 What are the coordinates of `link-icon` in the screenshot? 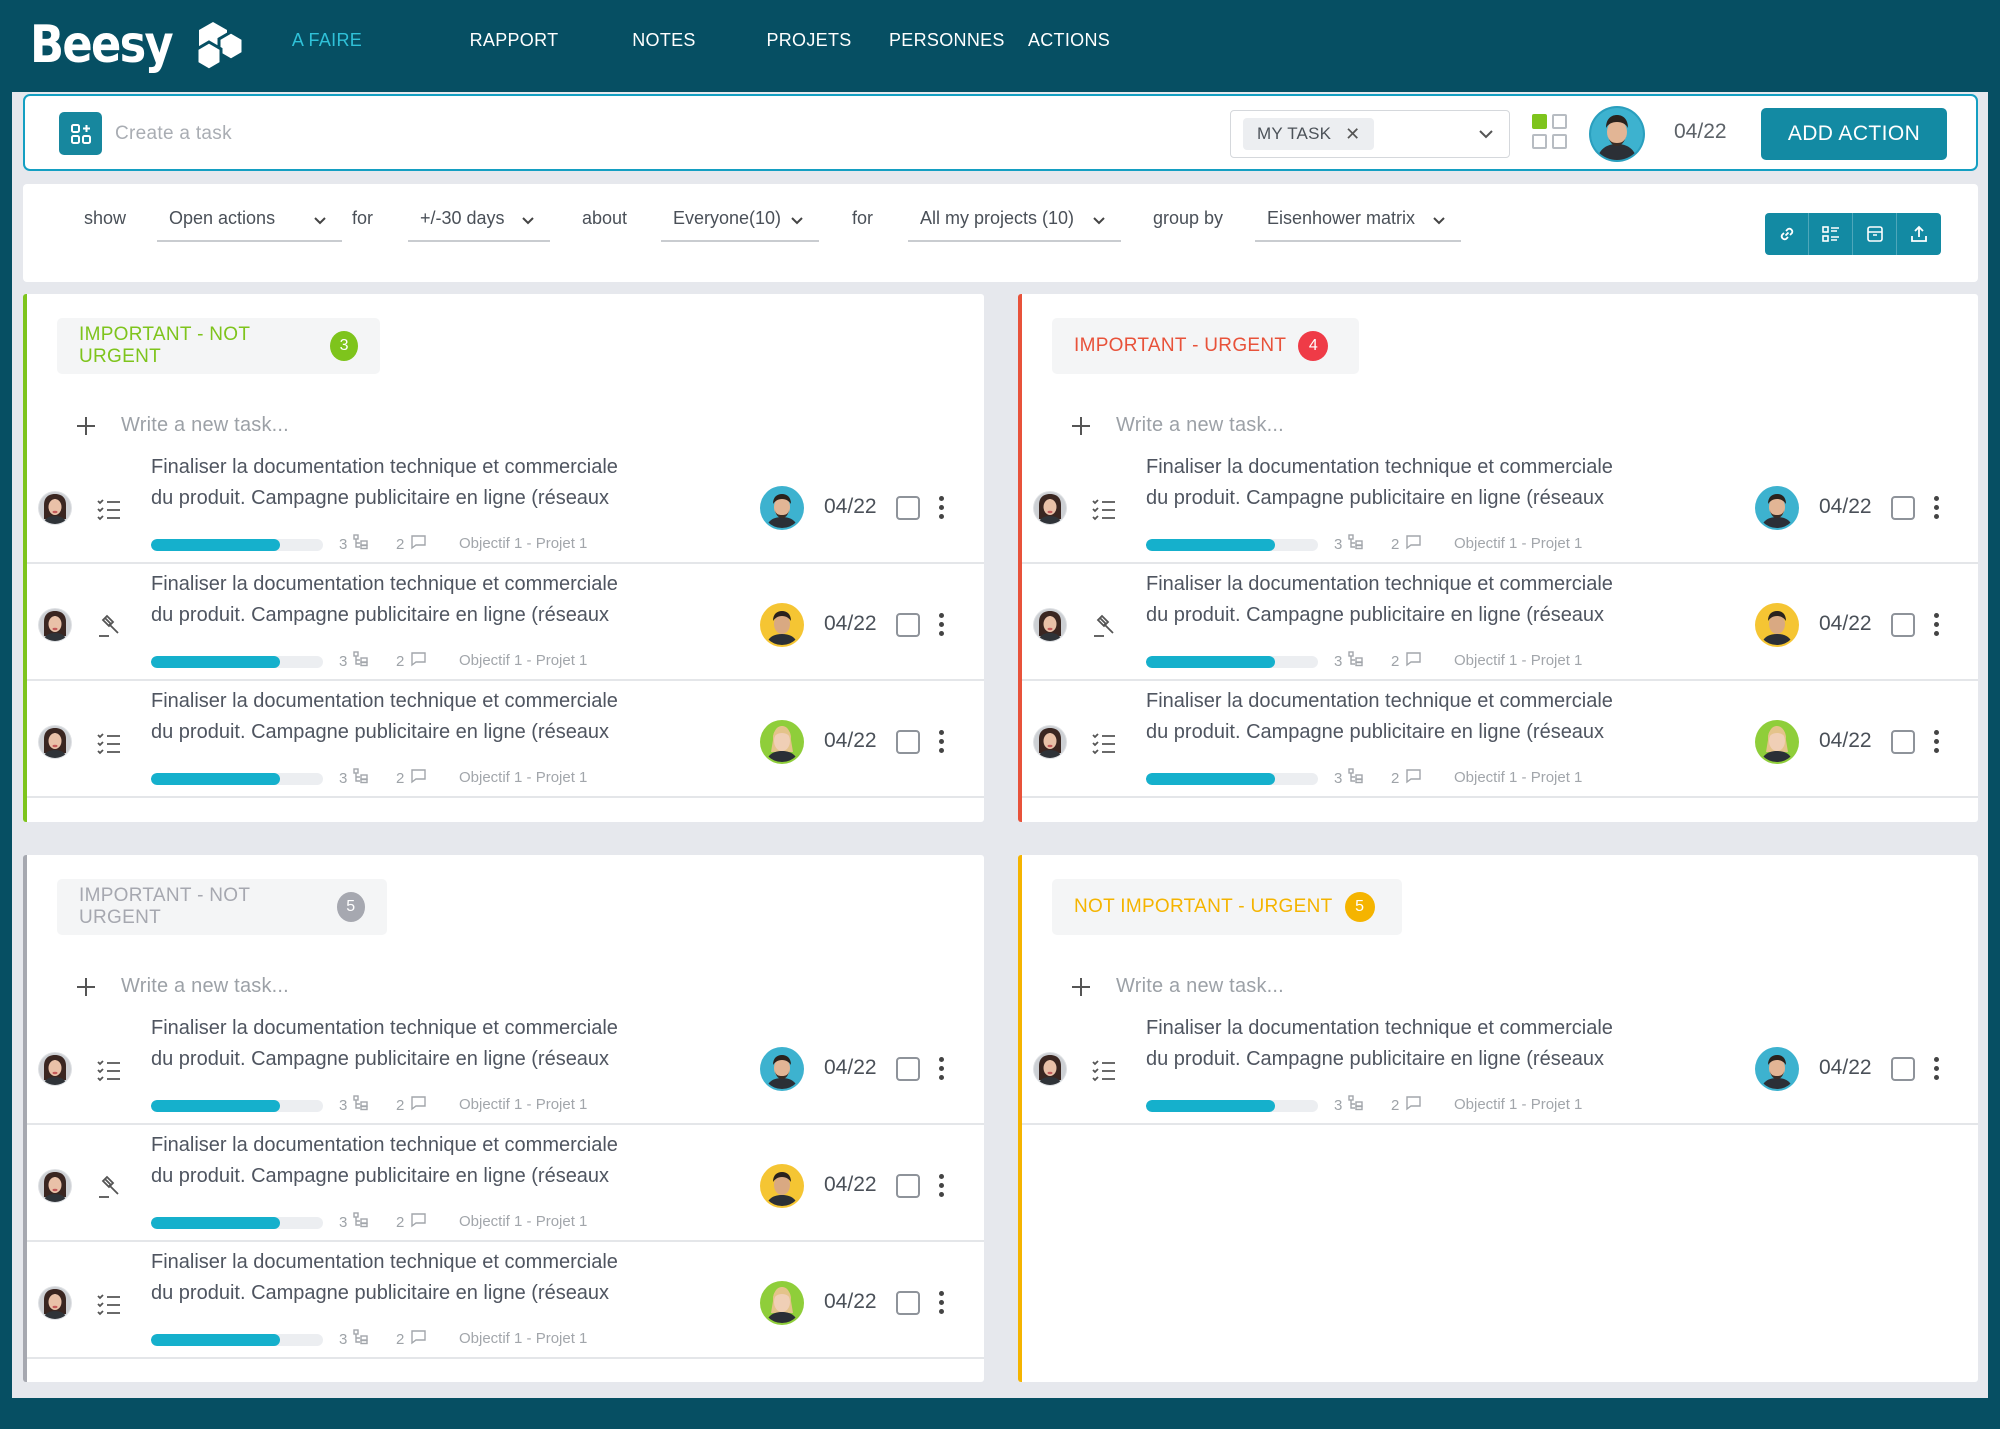 It's located at (1787, 234).